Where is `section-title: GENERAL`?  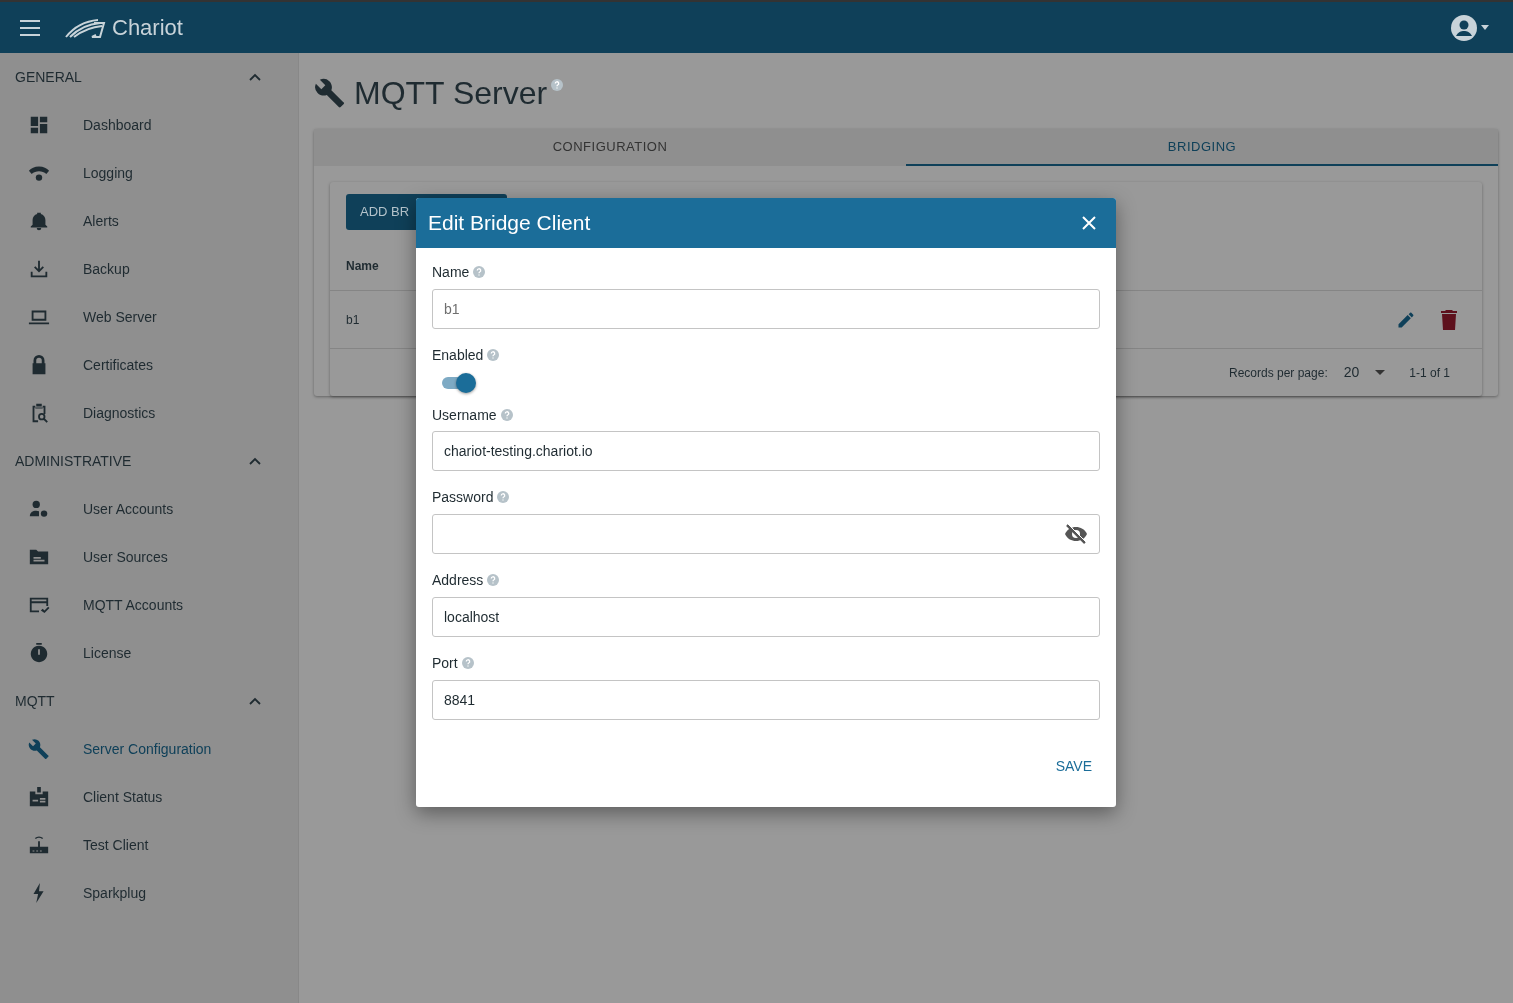
section-title: GENERAL is located at coordinates (48, 77).